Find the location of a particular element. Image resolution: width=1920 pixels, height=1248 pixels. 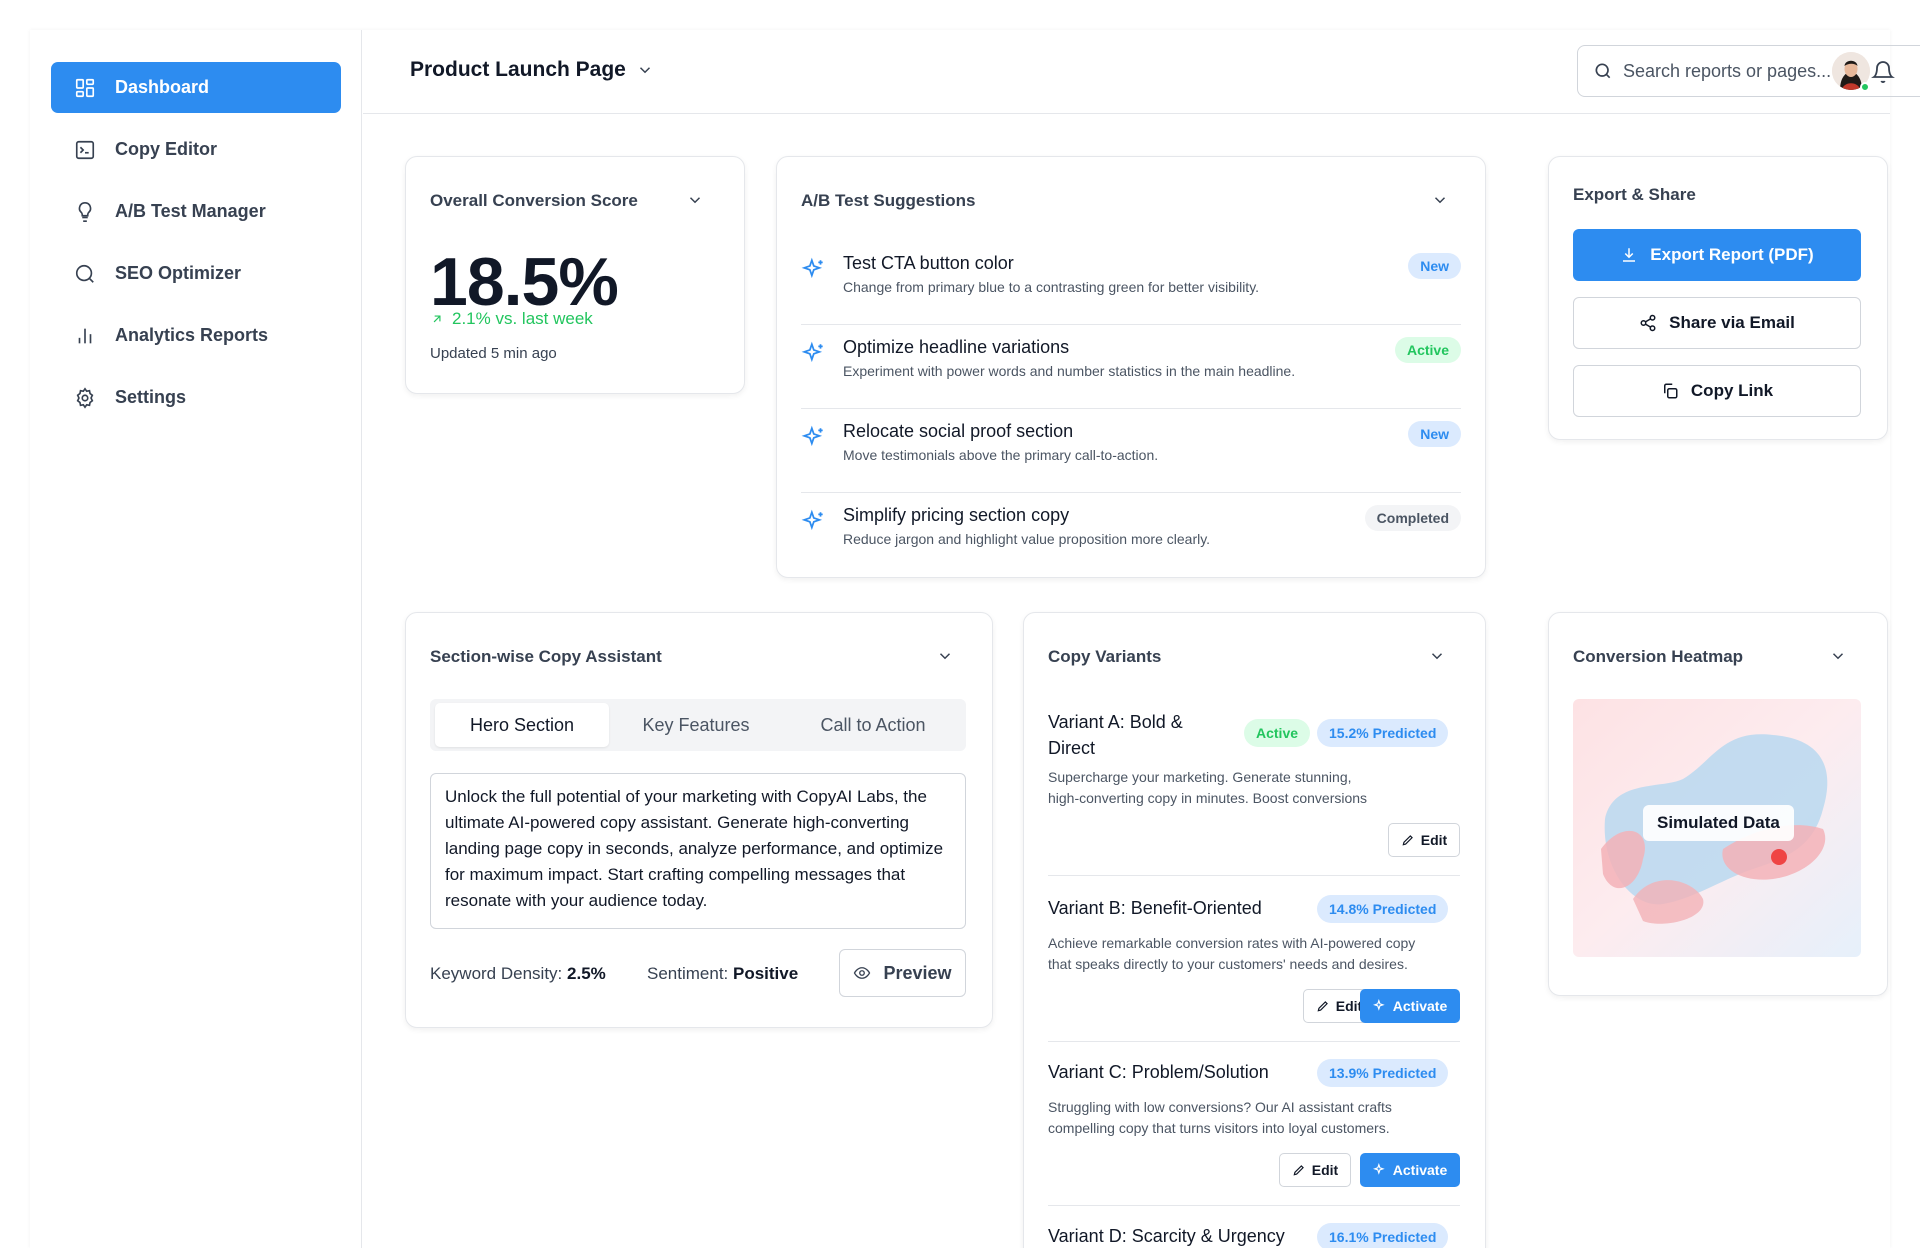

sidebar-item-label: A/B Test Manager is located at coordinates (190, 211).